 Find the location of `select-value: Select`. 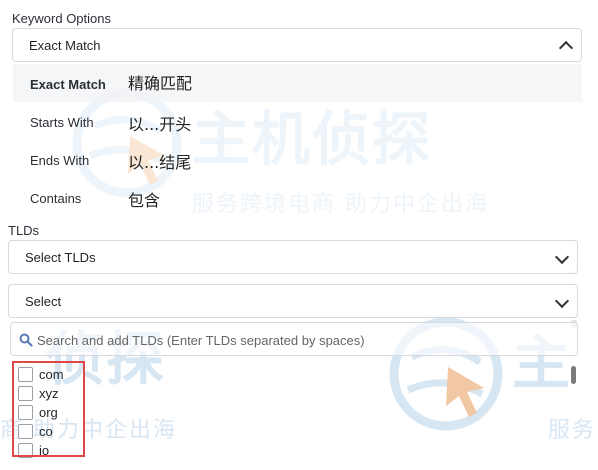

select-value: Select is located at coordinates (43, 301).